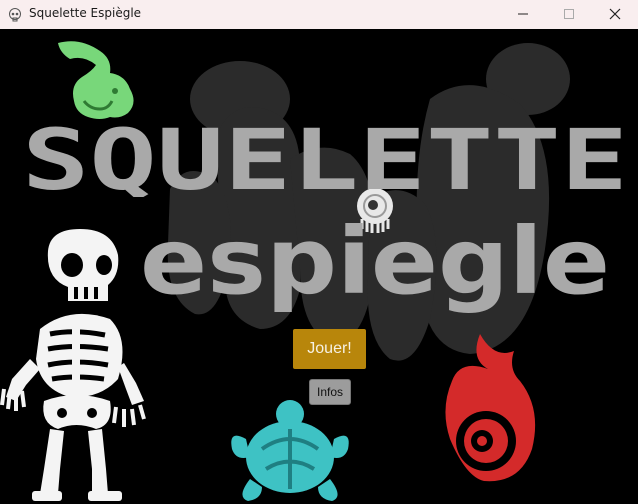  I want to click on skeleton-sprite, so click(73, 365).